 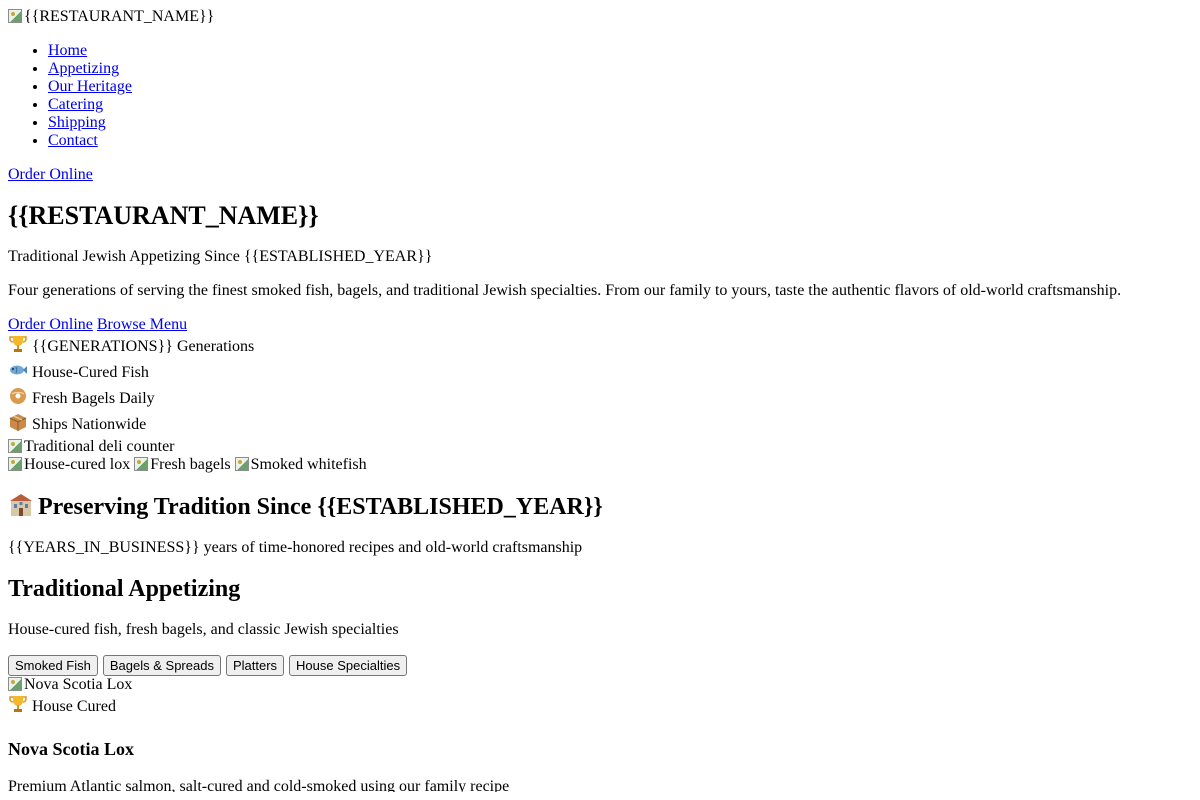 What do you see at coordinates (255, 665) in the screenshot?
I see `tab-platters: Platters` at bounding box center [255, 665].